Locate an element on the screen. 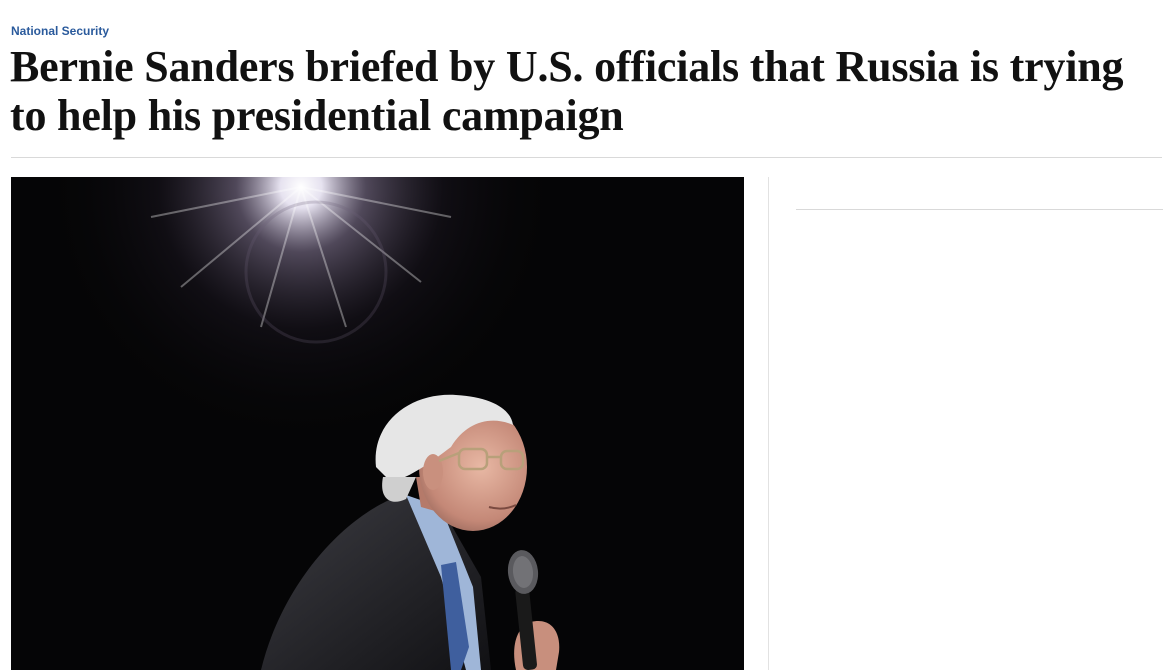  column-divider is located at coordinates (768, 423).